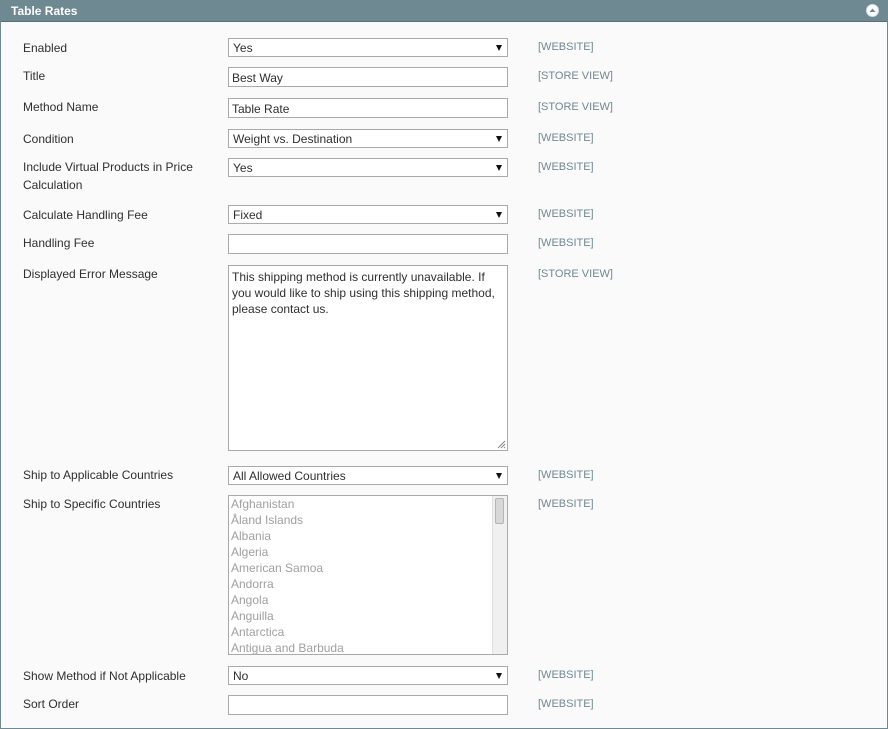 The width and height of the screenshot is (888, 729). I want to click on list-item: American Samoa, so click(361, 568).